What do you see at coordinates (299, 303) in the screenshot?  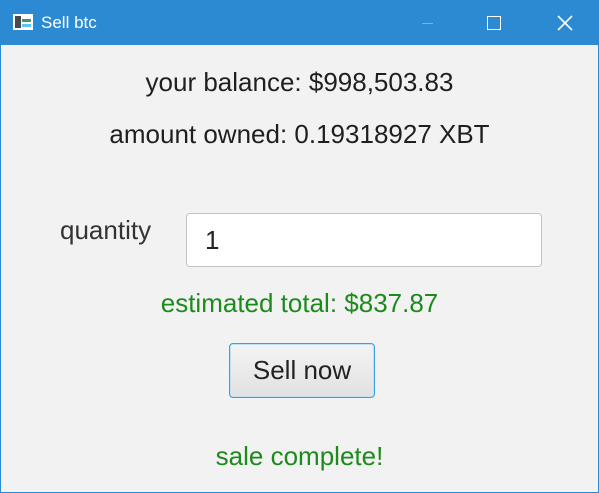 I see `estimated-total-text: estimated total: $837.87` at bounding box center [299, 303].